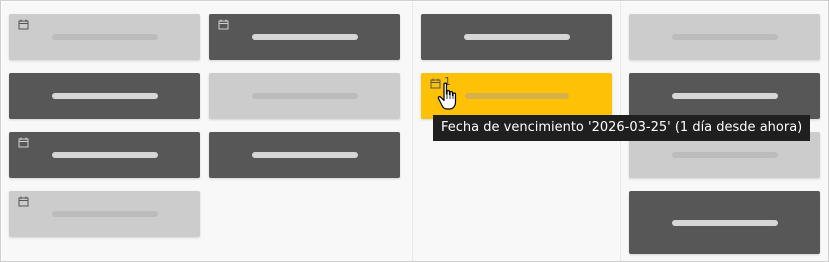 The width and height of the screenshot is (829, 262). I want to click on hand-pointer-icon, so click(447, 96).